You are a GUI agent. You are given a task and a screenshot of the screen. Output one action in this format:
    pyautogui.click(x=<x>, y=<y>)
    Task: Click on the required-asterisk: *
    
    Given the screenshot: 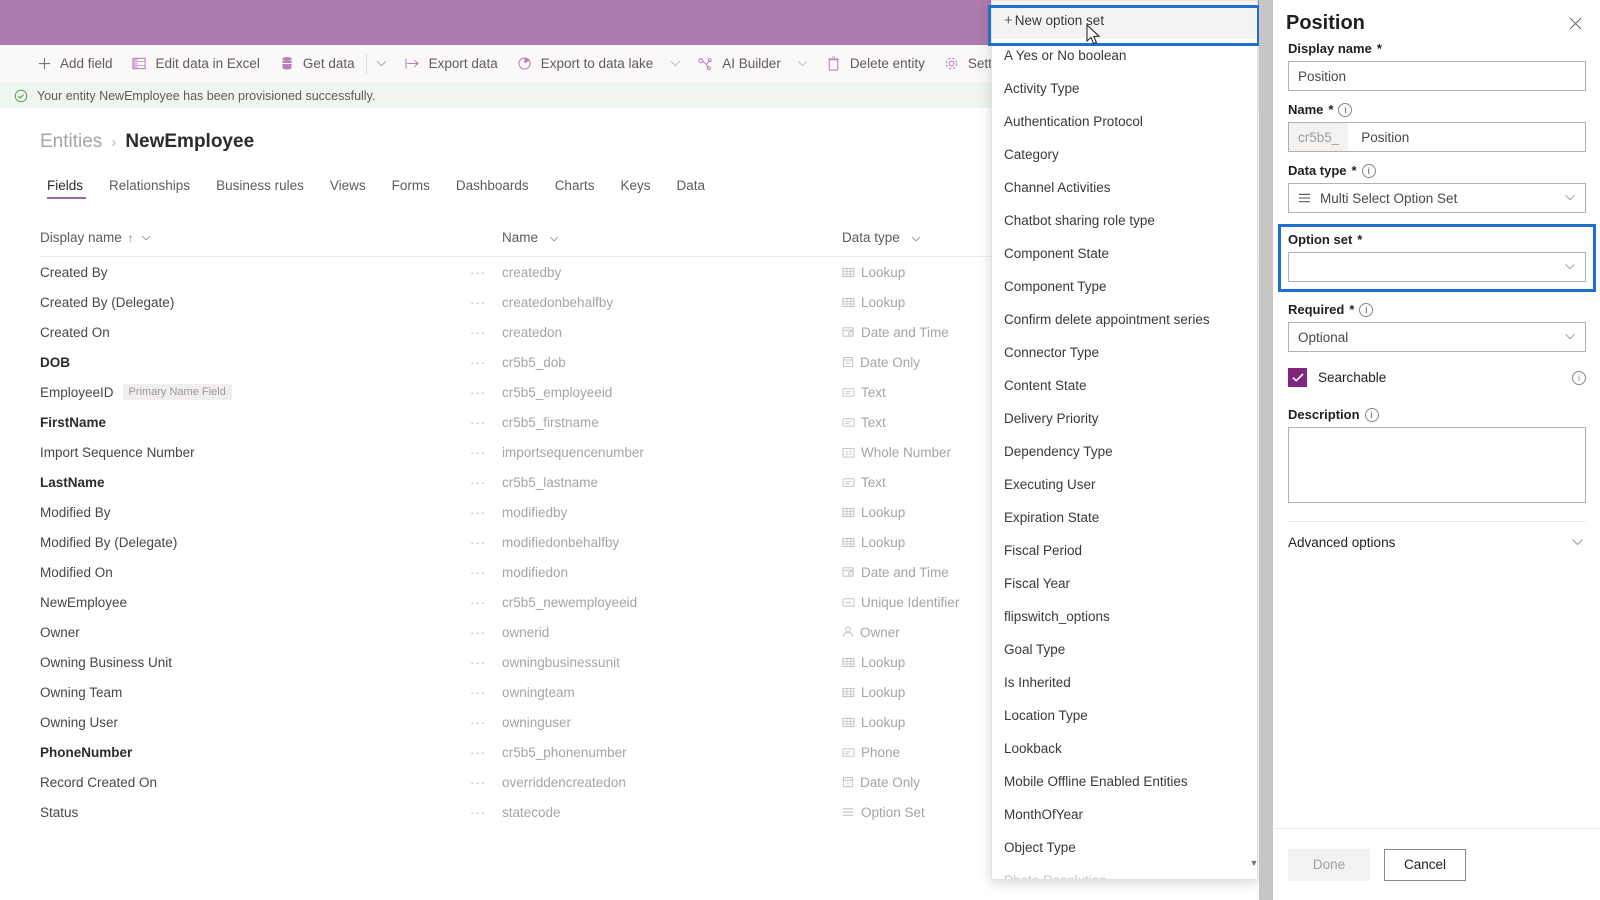 What is the action you would take?
    pyautogui.click(x=1354, y=170)
    